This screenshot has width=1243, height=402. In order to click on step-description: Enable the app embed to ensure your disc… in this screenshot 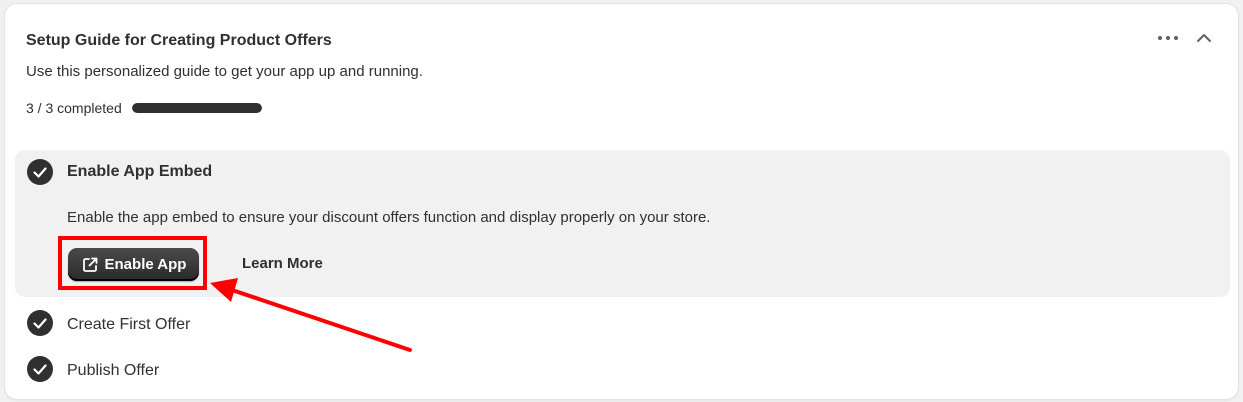, I will do `click(389, 217)`.